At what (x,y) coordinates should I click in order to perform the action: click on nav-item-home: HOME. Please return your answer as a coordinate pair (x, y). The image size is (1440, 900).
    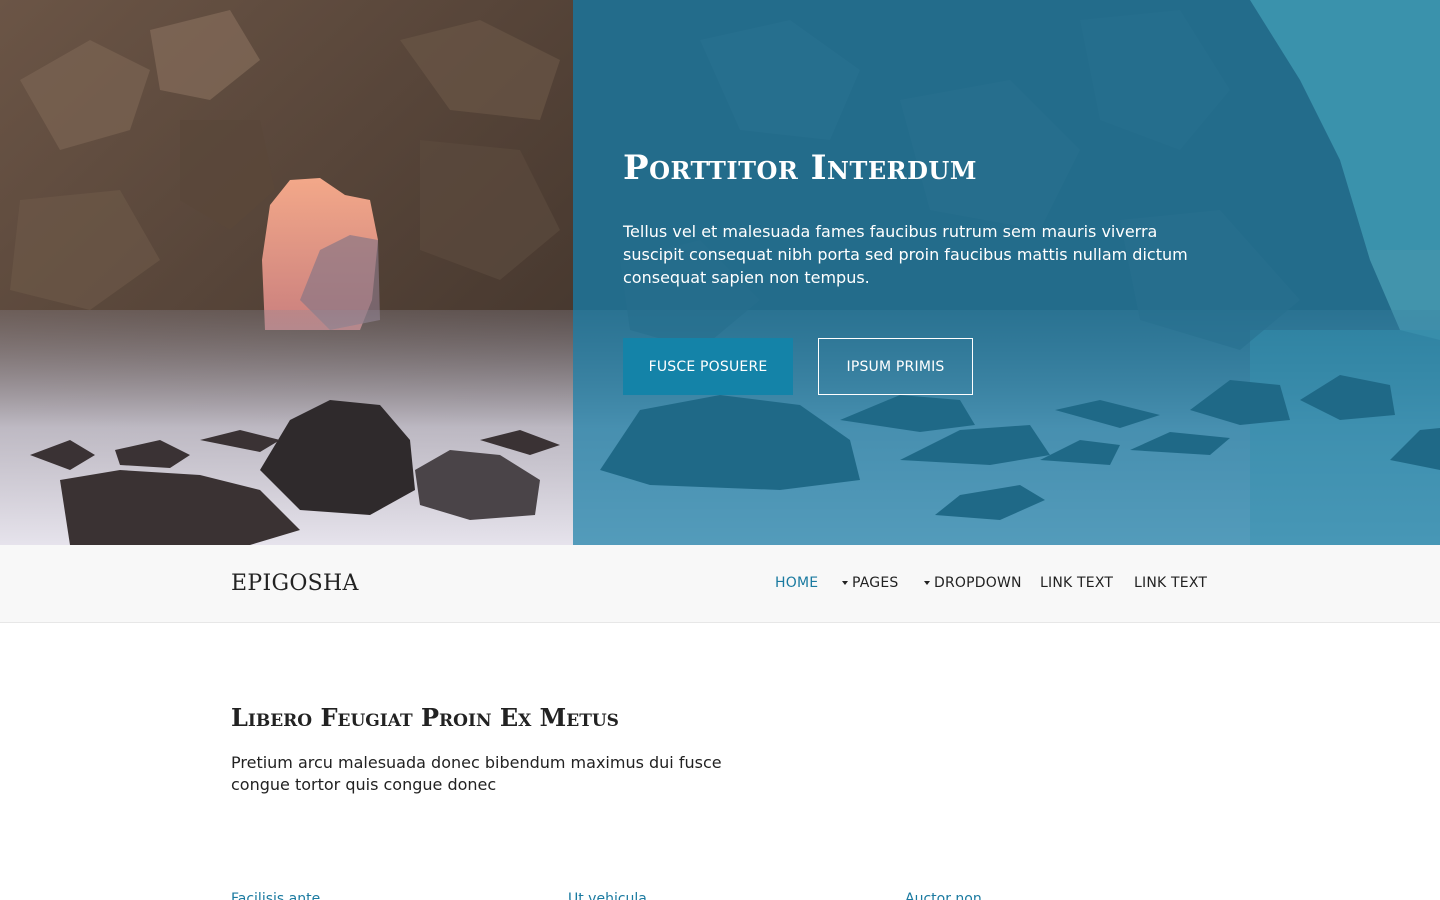
    Looking at the image, I should click on (796, 583).